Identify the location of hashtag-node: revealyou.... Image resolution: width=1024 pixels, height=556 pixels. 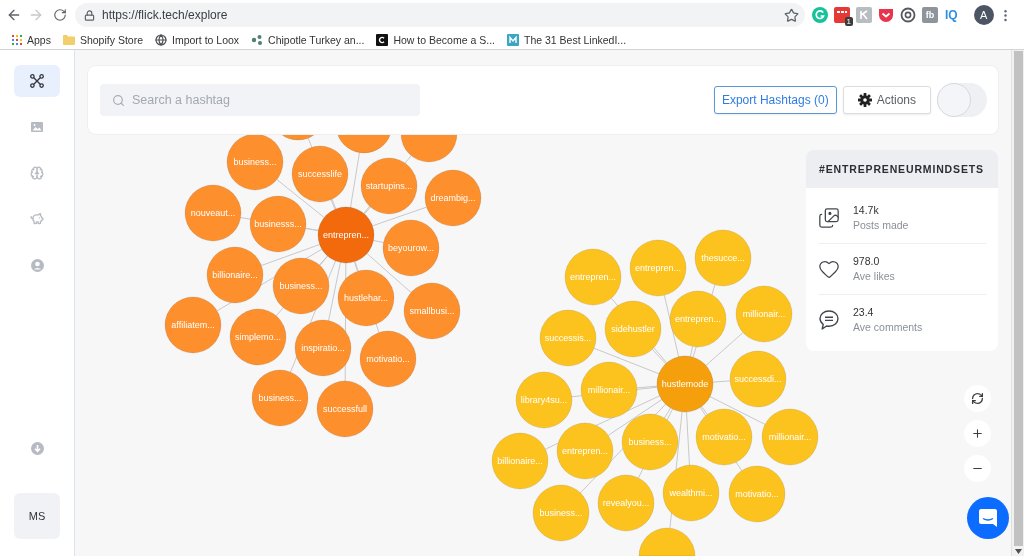
(626, 503).